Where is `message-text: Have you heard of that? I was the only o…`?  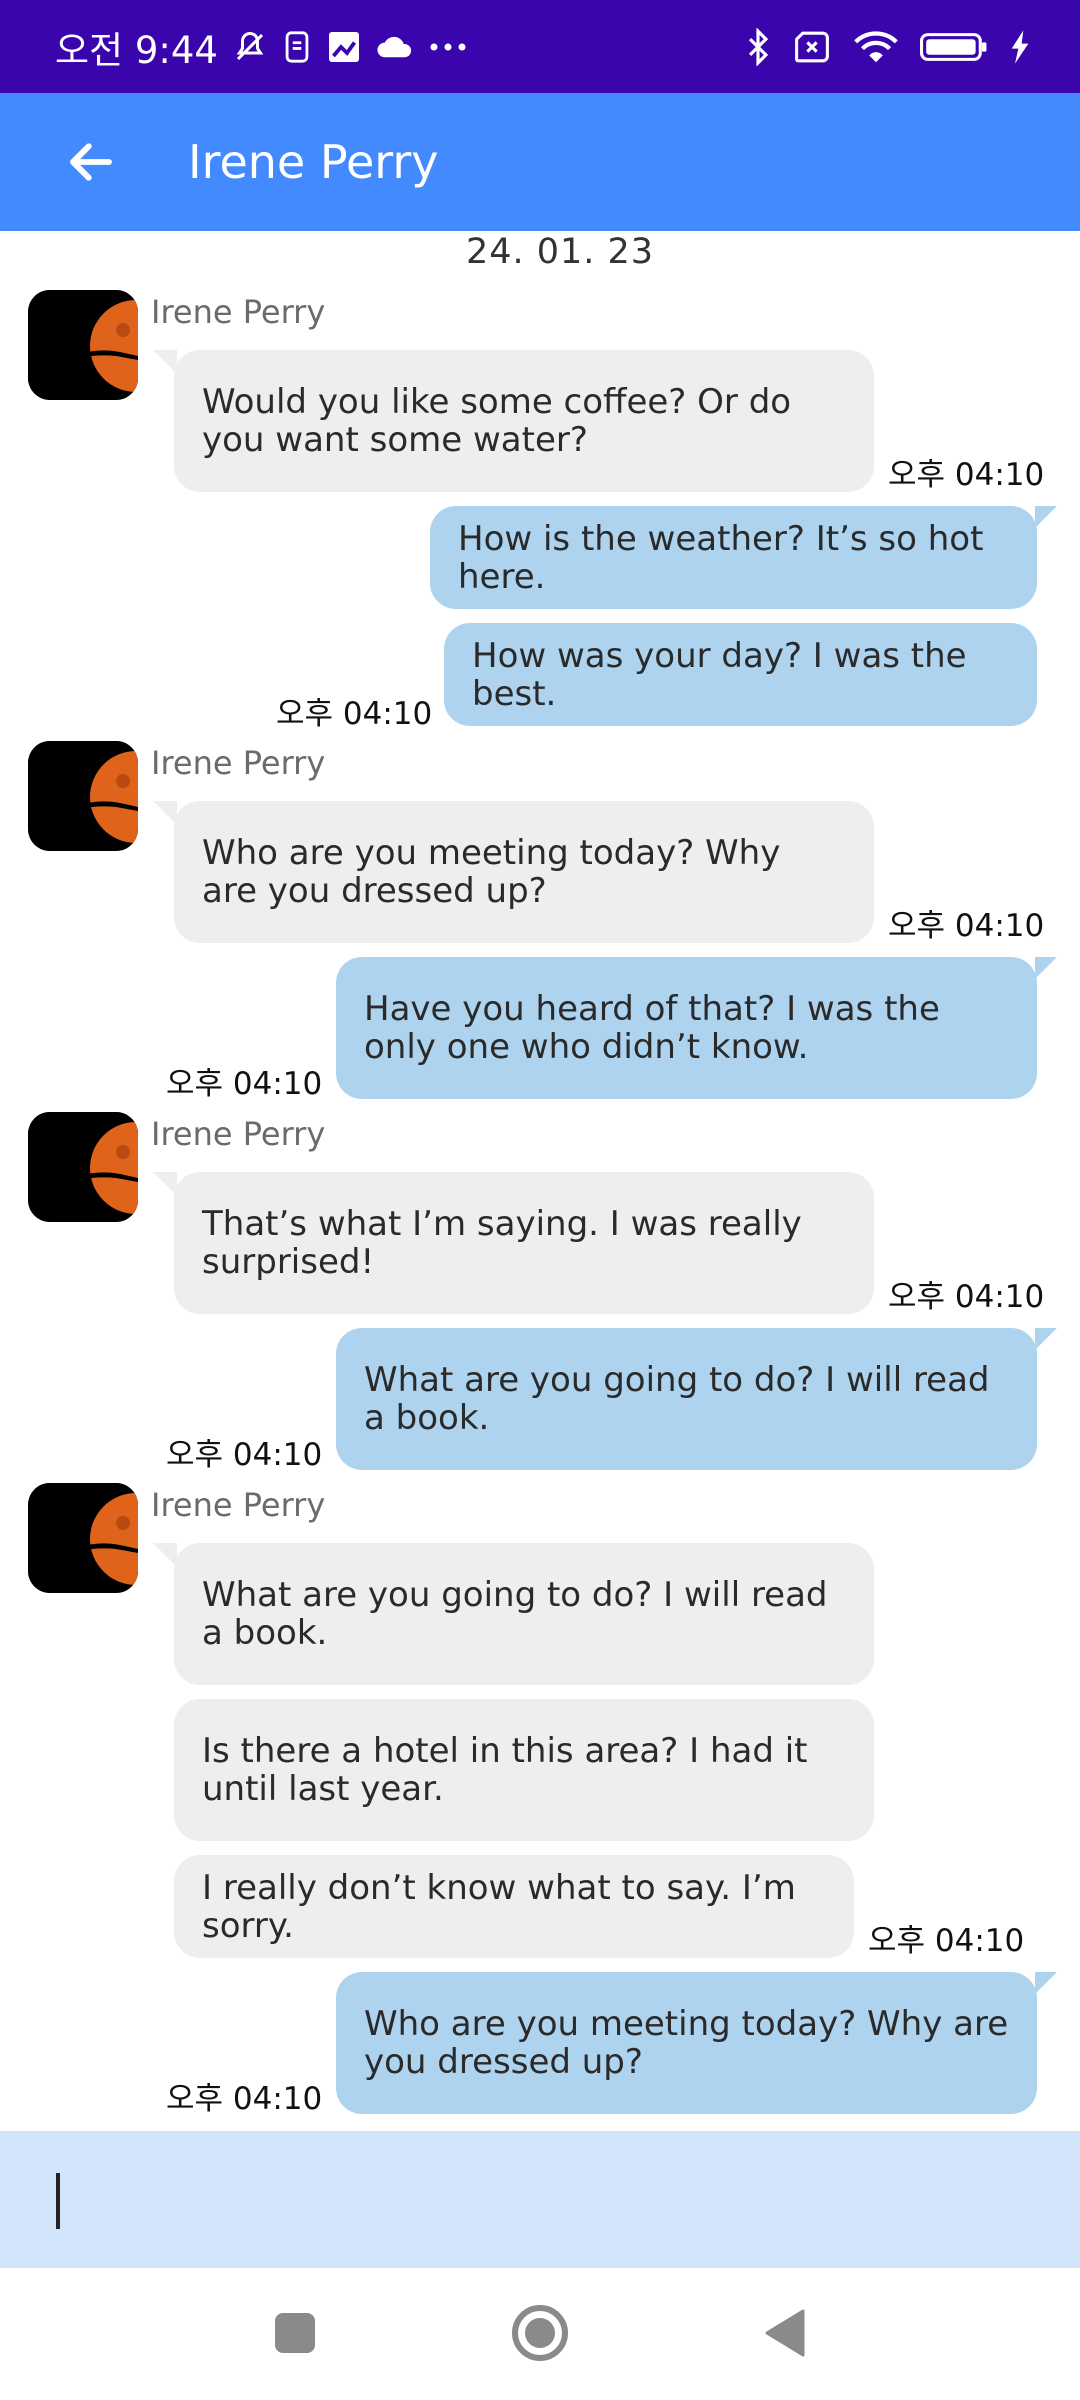
message-text: Have you heard of that? I was the only o… is located at coordinates (652, 1028).